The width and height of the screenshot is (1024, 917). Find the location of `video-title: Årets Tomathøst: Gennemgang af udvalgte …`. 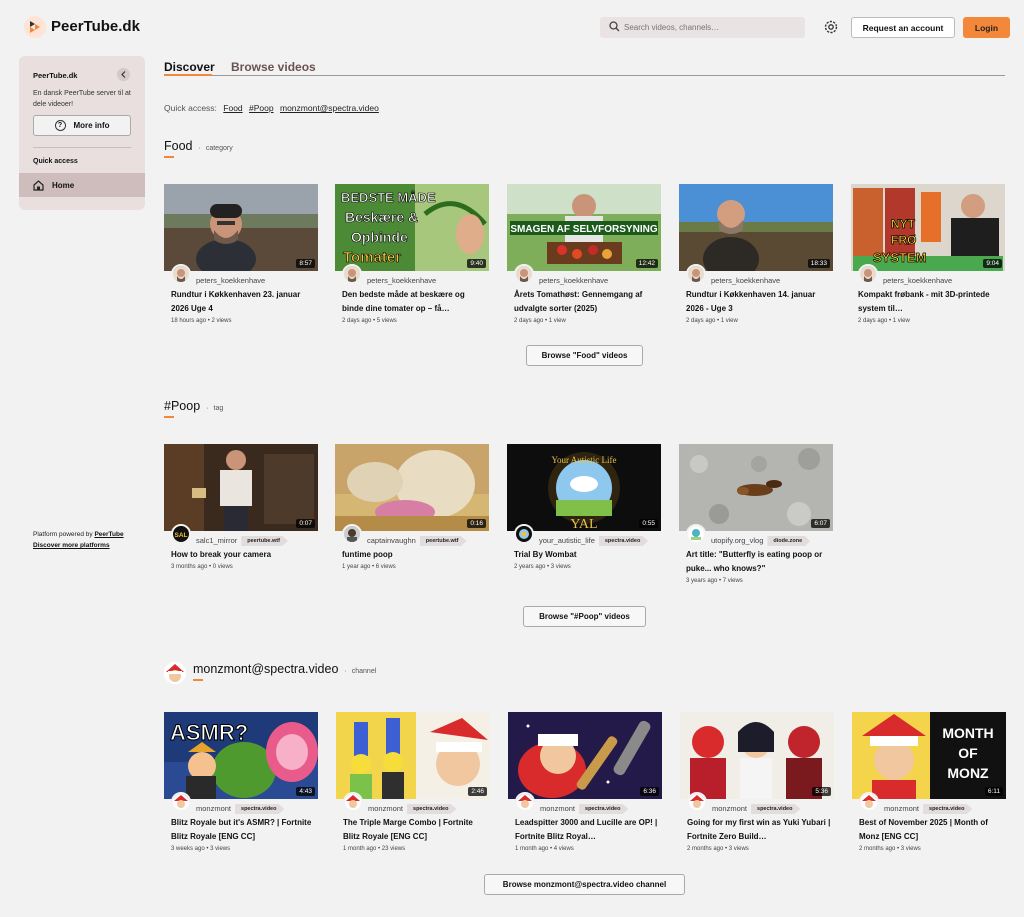

video-title: Årets Tomathøst: Gennemgang af udvalgte … is located at coordinates (586, 302).